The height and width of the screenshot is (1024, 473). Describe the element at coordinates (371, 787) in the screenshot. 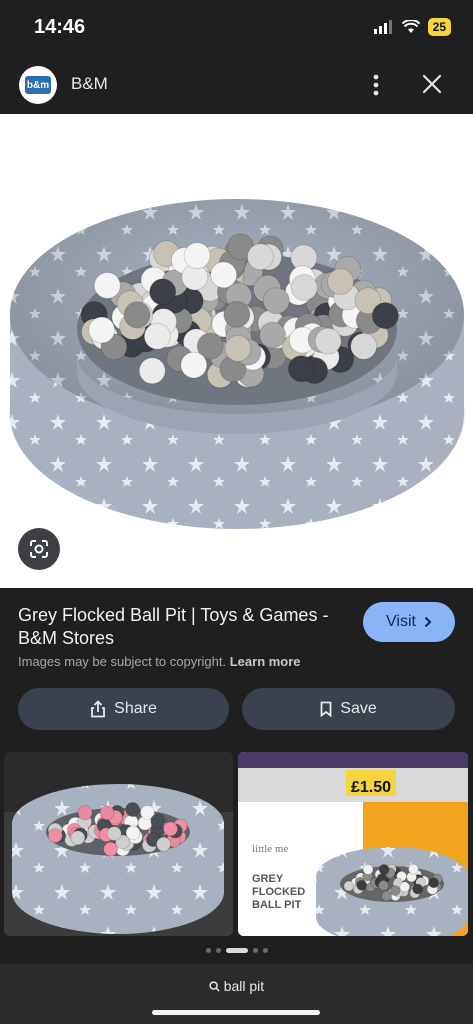

I see `price-tag: £1.50` at that location.